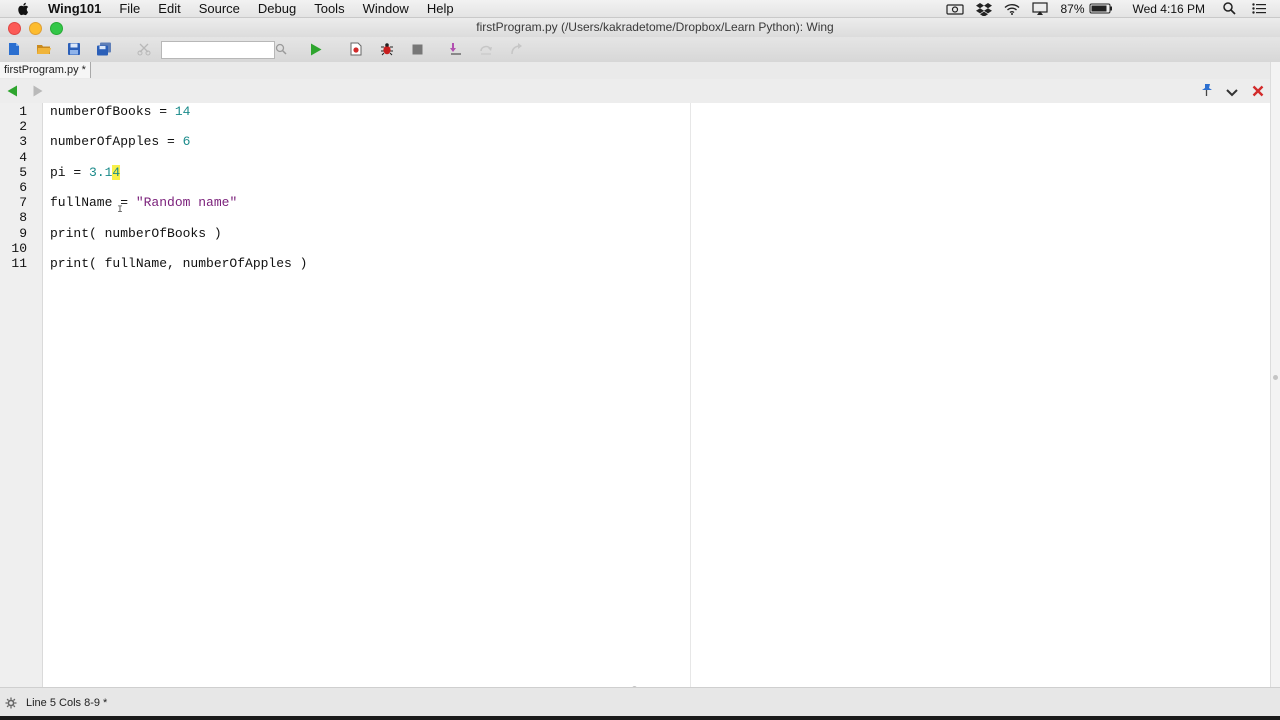 The width and height of the screenshot is (1280, 720). I want to click on line-number: 9, so click(23, 233).